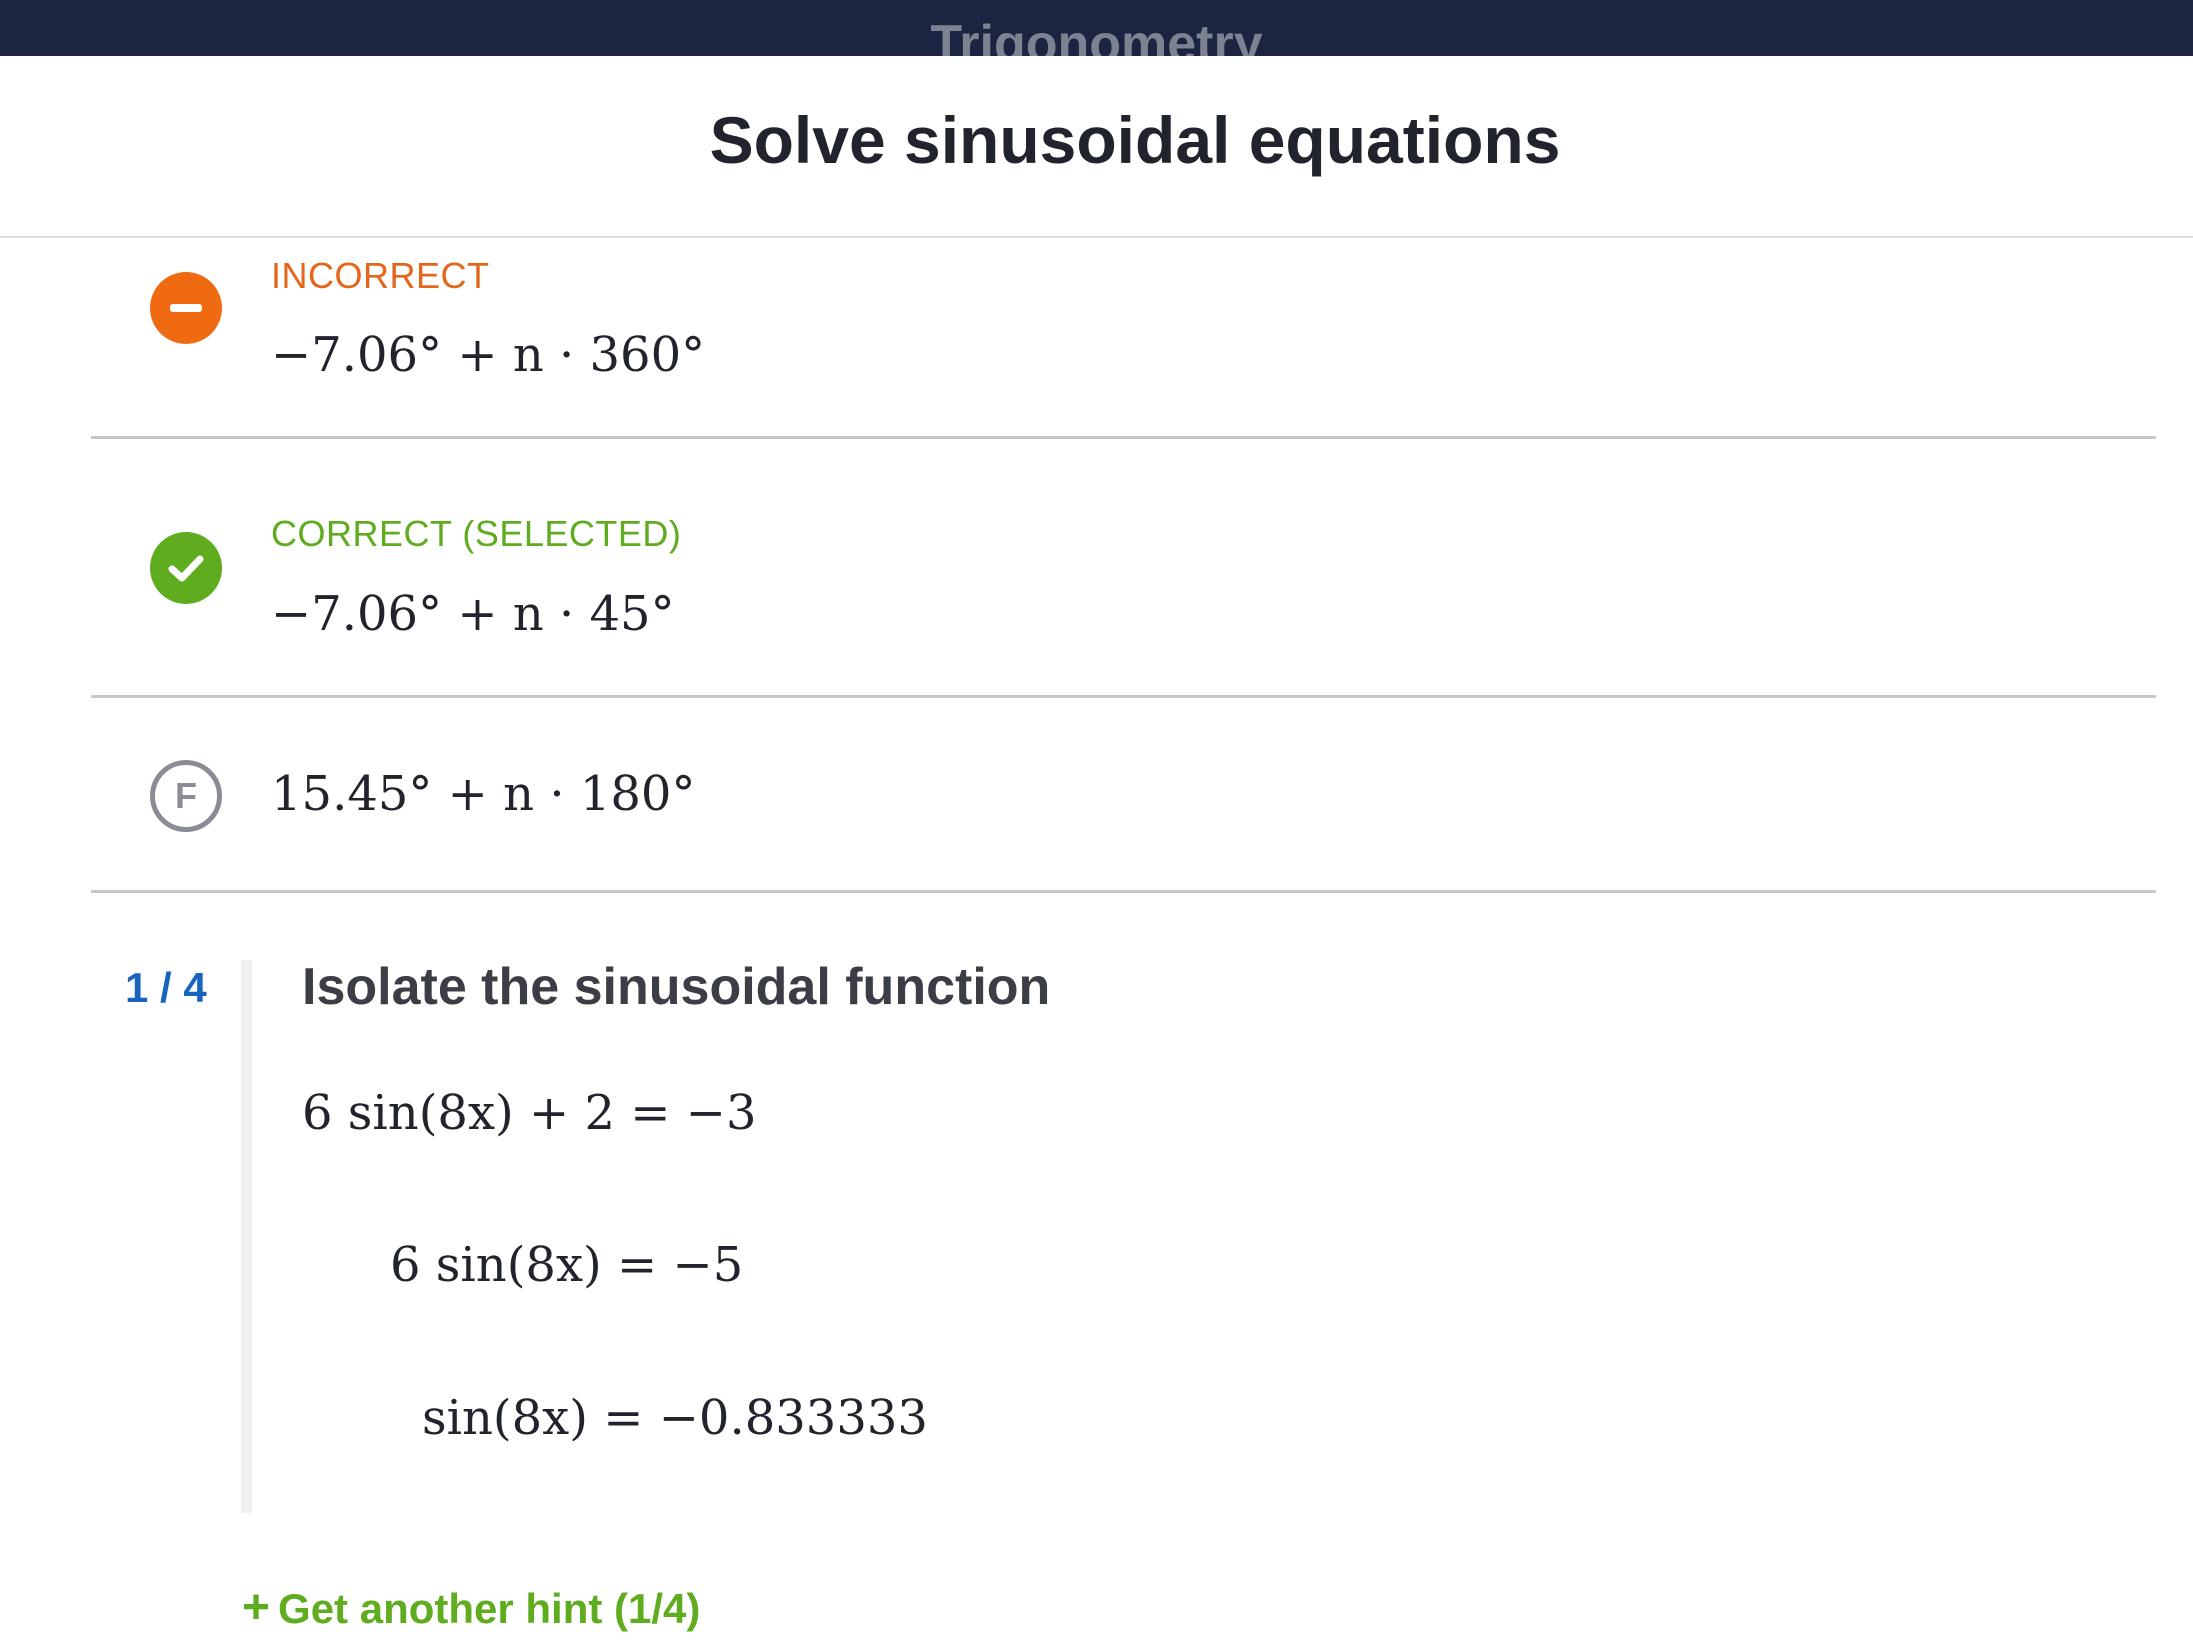  I want to click on hint-equation: 6 sin(8x) + 2 = −3, so click(529, 1113).